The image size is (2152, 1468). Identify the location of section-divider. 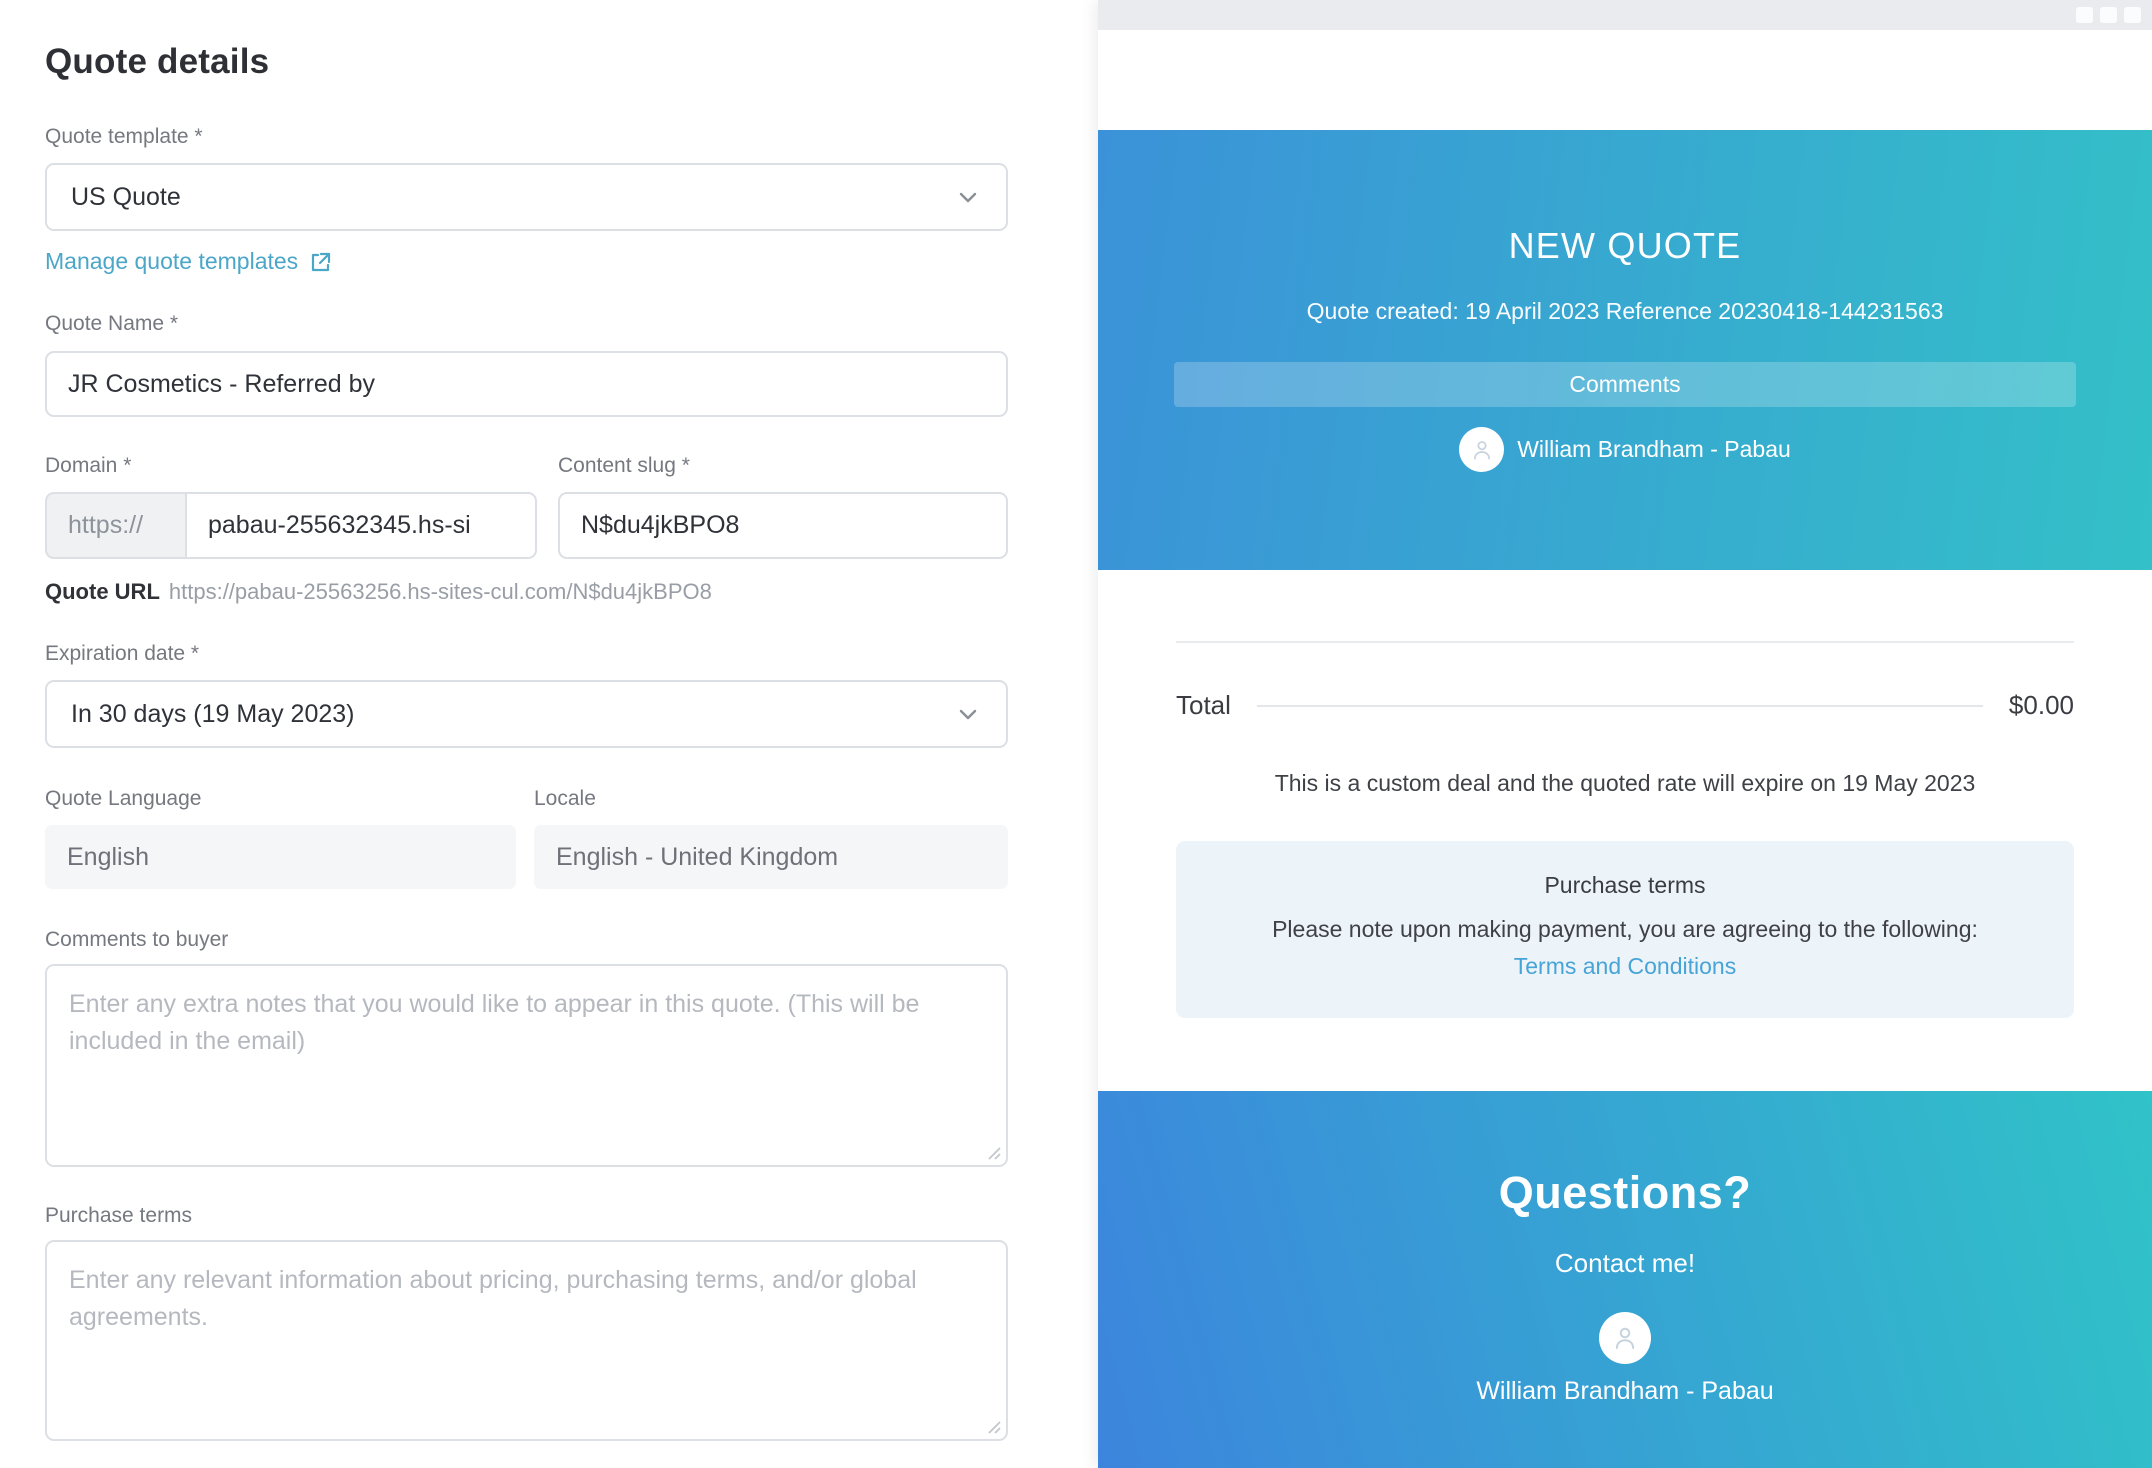
(1625, 642).